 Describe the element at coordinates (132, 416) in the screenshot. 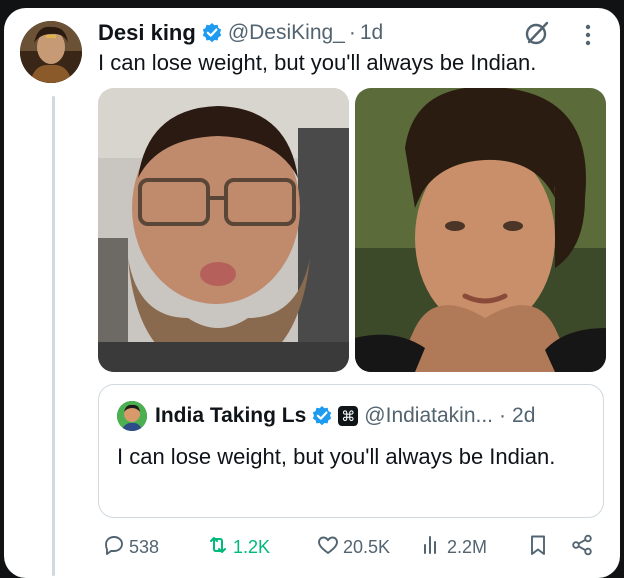

I see `quote-author-avatar` at that location.